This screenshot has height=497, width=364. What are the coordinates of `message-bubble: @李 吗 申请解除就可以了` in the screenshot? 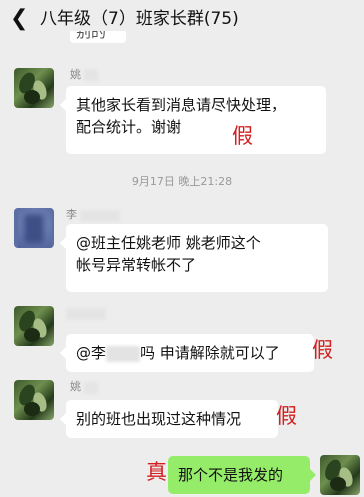 It's located at (187, 353).